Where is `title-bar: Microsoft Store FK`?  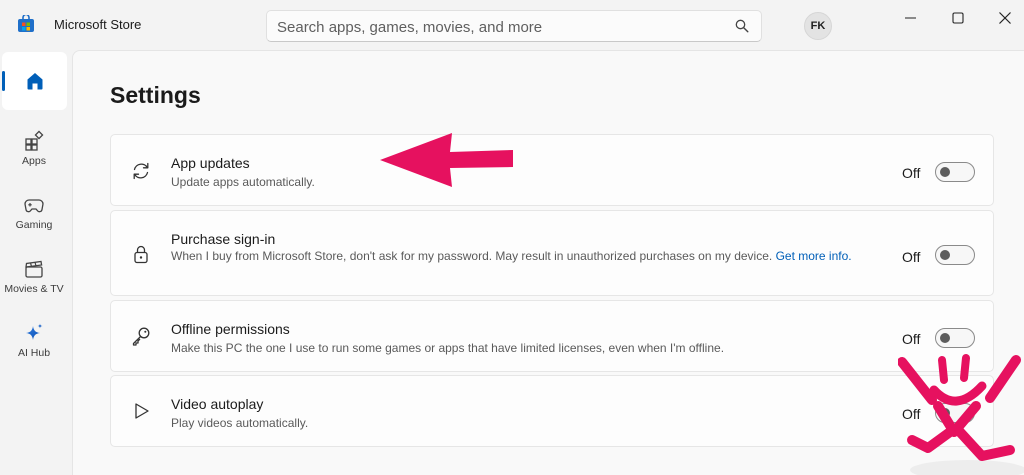 title-bar: Microsoft Store FK is located at coordinates (512, 25).